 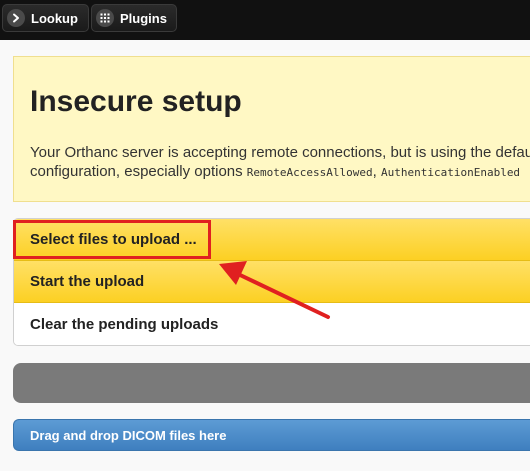 I want to click on plugins-button: Plugins, so click(x=134, y=18).